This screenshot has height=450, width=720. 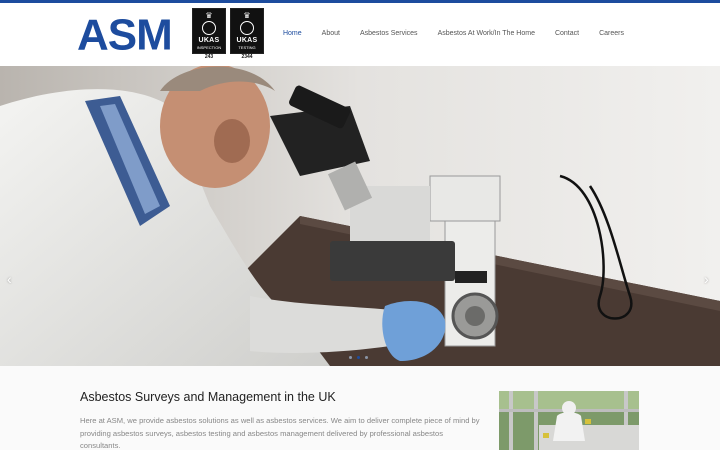 What do you see at coordinates (331, 33) in the screenshot?
I see `nav-about: About` at bounding box center [331, 33].